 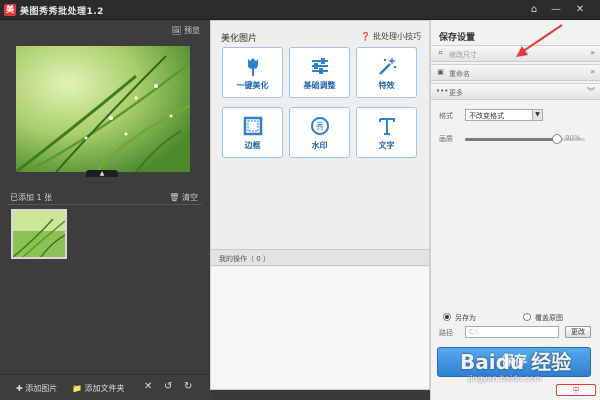 I want to click on path-input: C:\, so click(x=512, y=332).